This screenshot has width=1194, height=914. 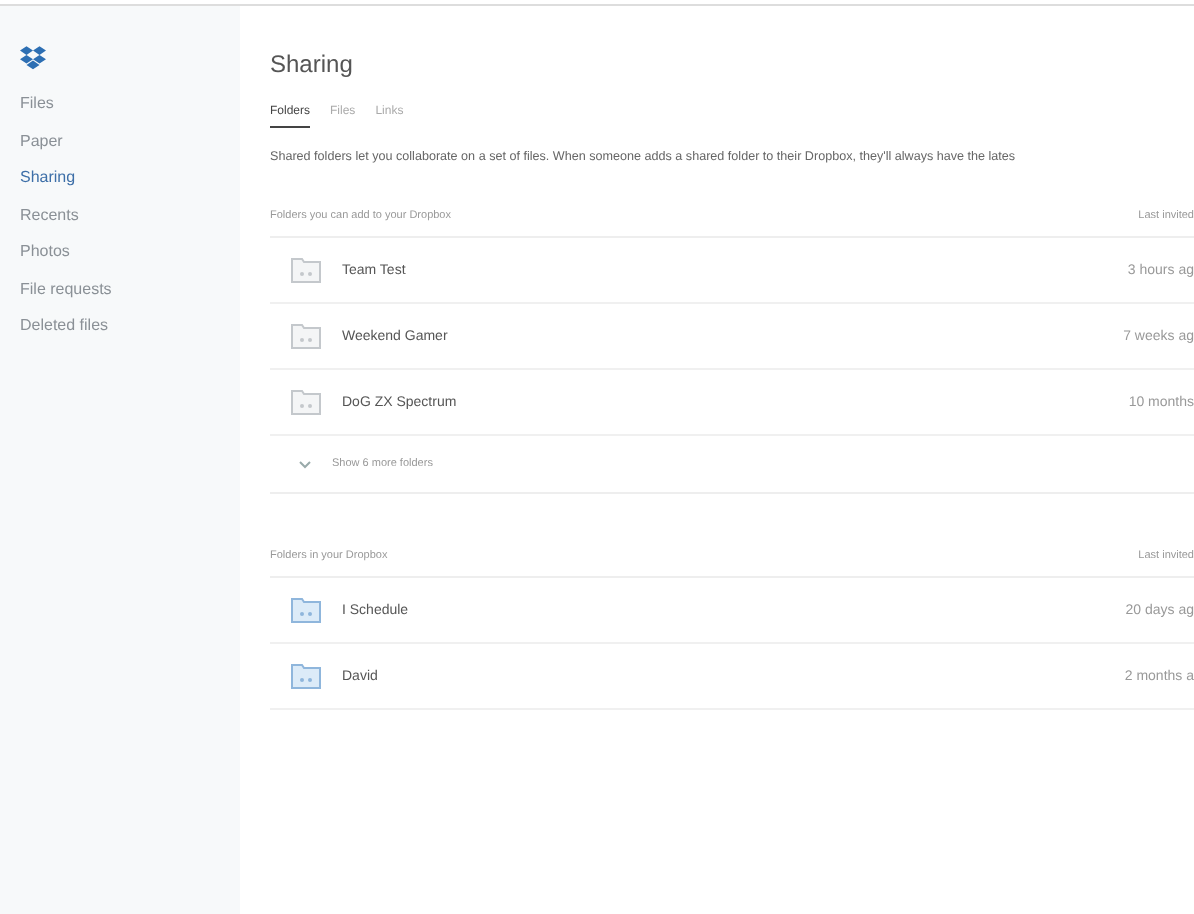 I want to click on sidebar-item: Photos, so click(x=130, y=260).